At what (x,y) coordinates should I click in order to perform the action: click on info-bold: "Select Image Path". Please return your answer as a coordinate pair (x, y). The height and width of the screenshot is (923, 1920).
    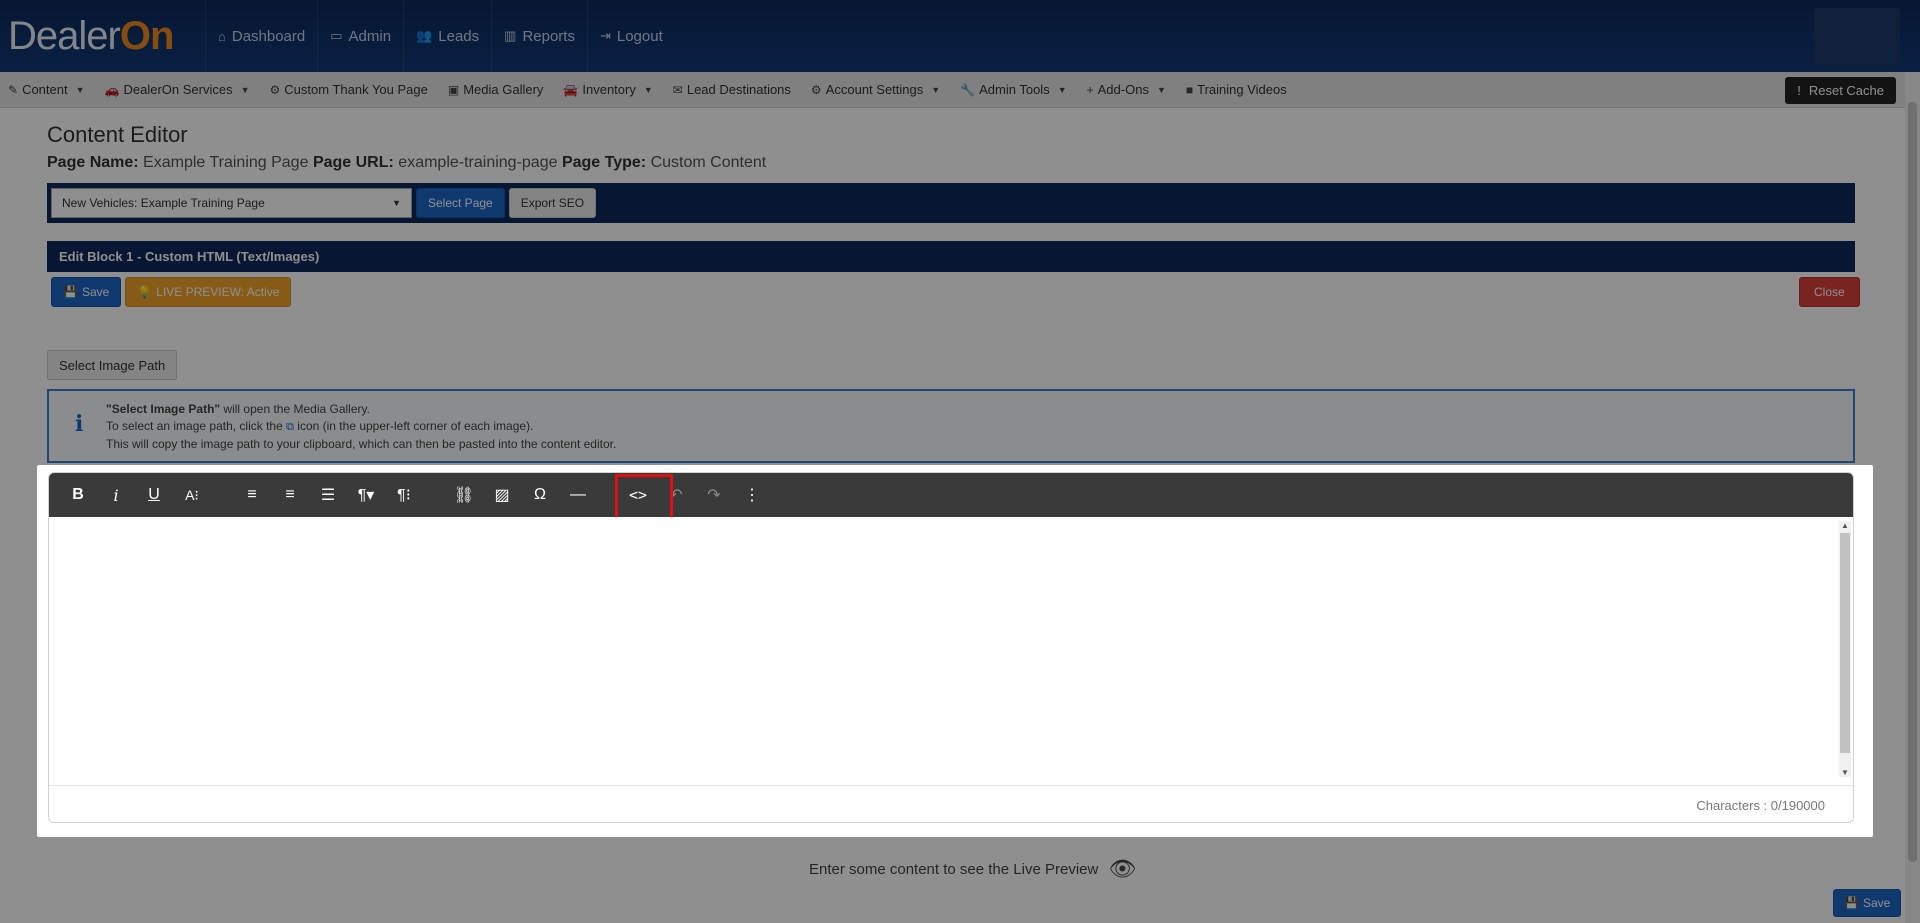
    Looking at the image, I should click on (163, 409).